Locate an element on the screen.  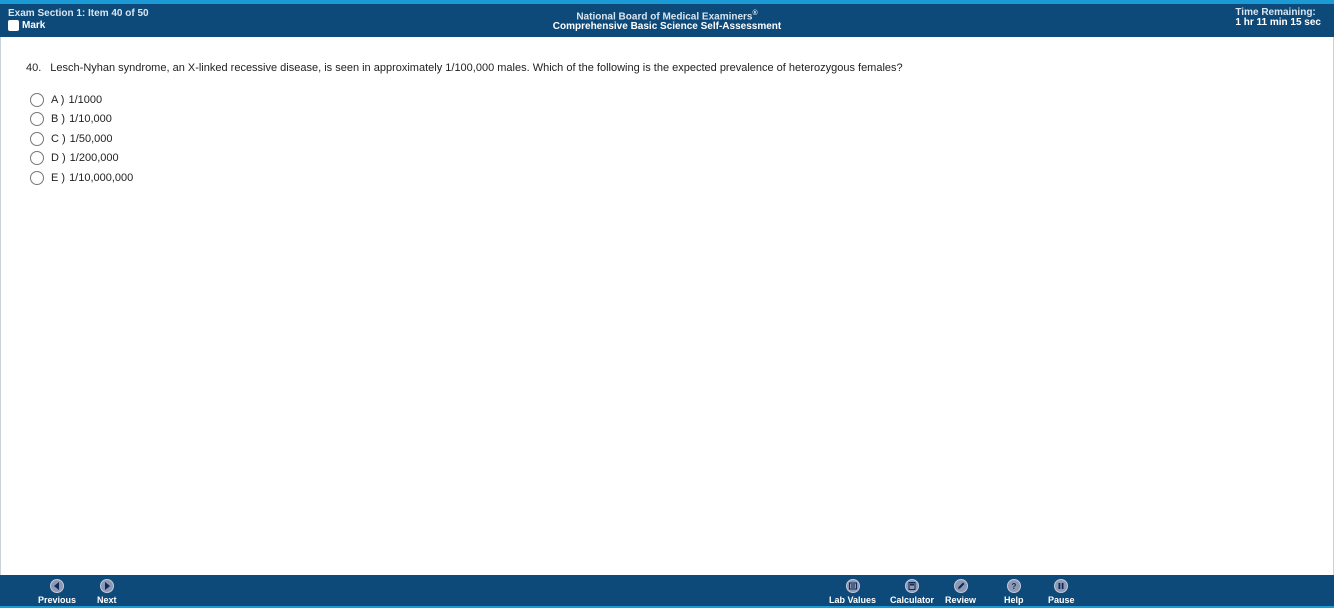
help-icon: ? is located at coordinates (1013, 586).